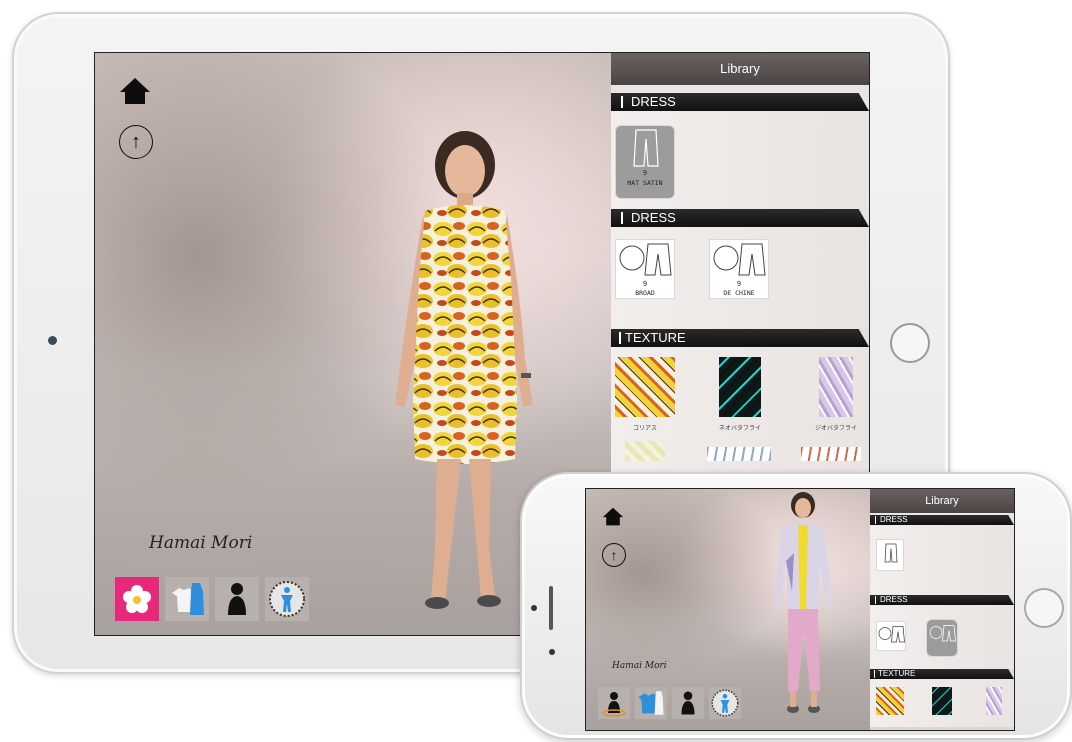  Describe the element at coordinates (645, 269) in the screenshot. I see `garment-thumb: 9 BROAD` at that location.